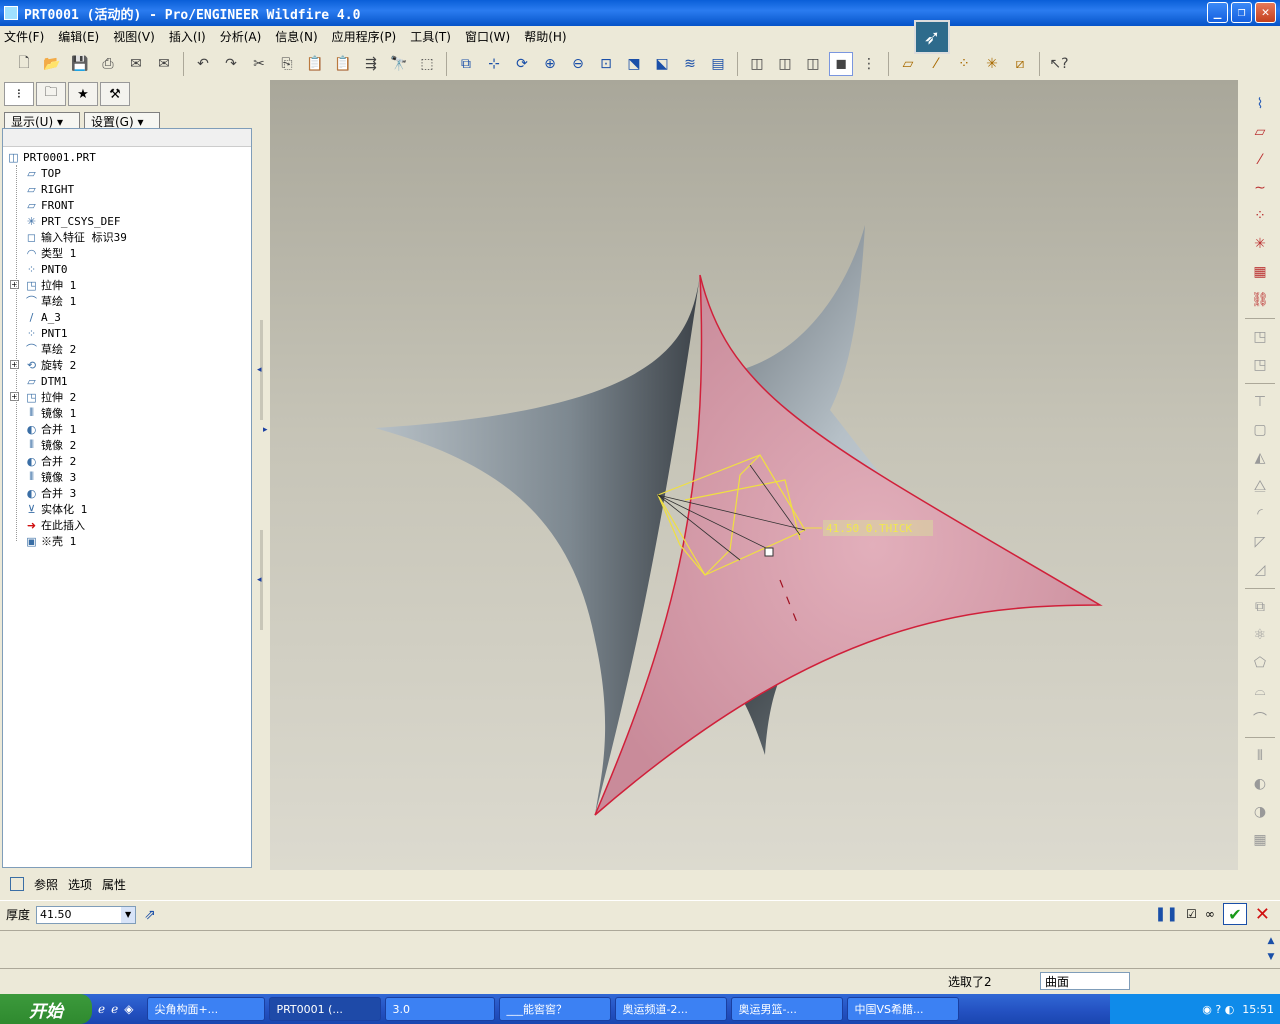 The image size is (1280, 1024). What do you see at coordinates (1260, 132) in the screenshot?
I see `plane-tool-icon: ▱` at bounding box center [1260, 132].